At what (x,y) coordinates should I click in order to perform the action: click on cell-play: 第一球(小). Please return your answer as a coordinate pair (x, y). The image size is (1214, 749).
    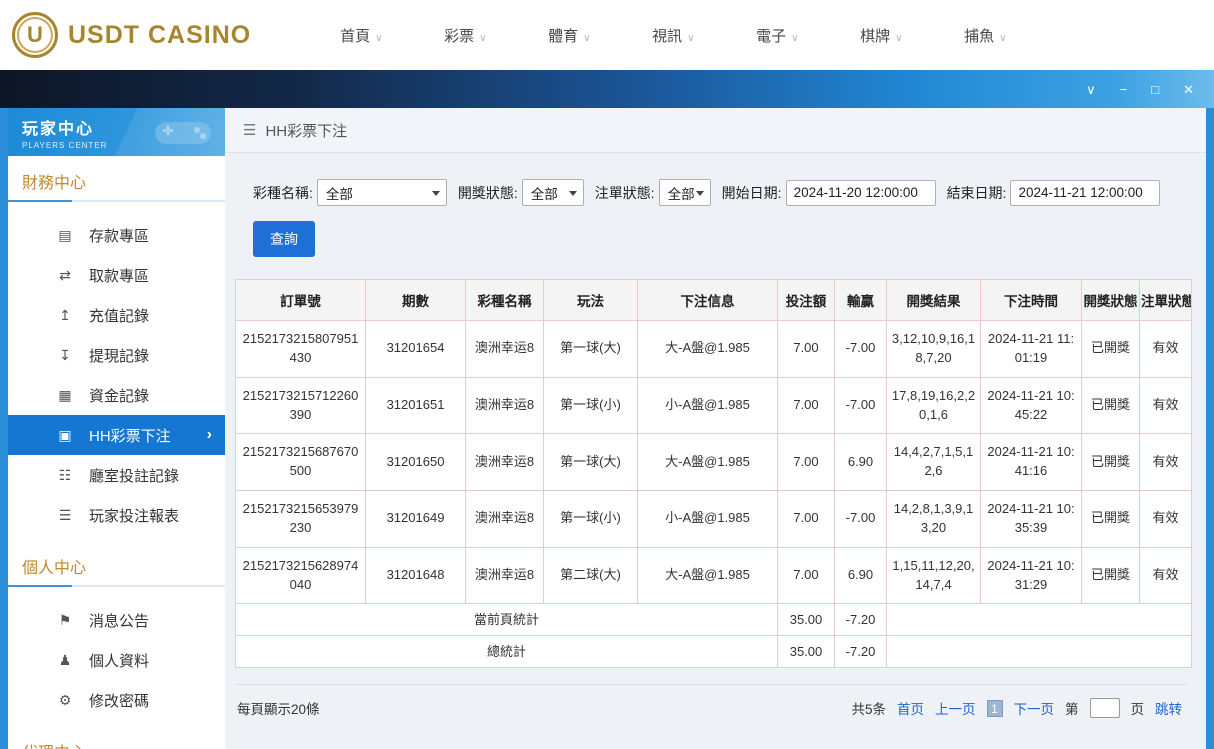
    Looking at the image, I should click on (590, 405).